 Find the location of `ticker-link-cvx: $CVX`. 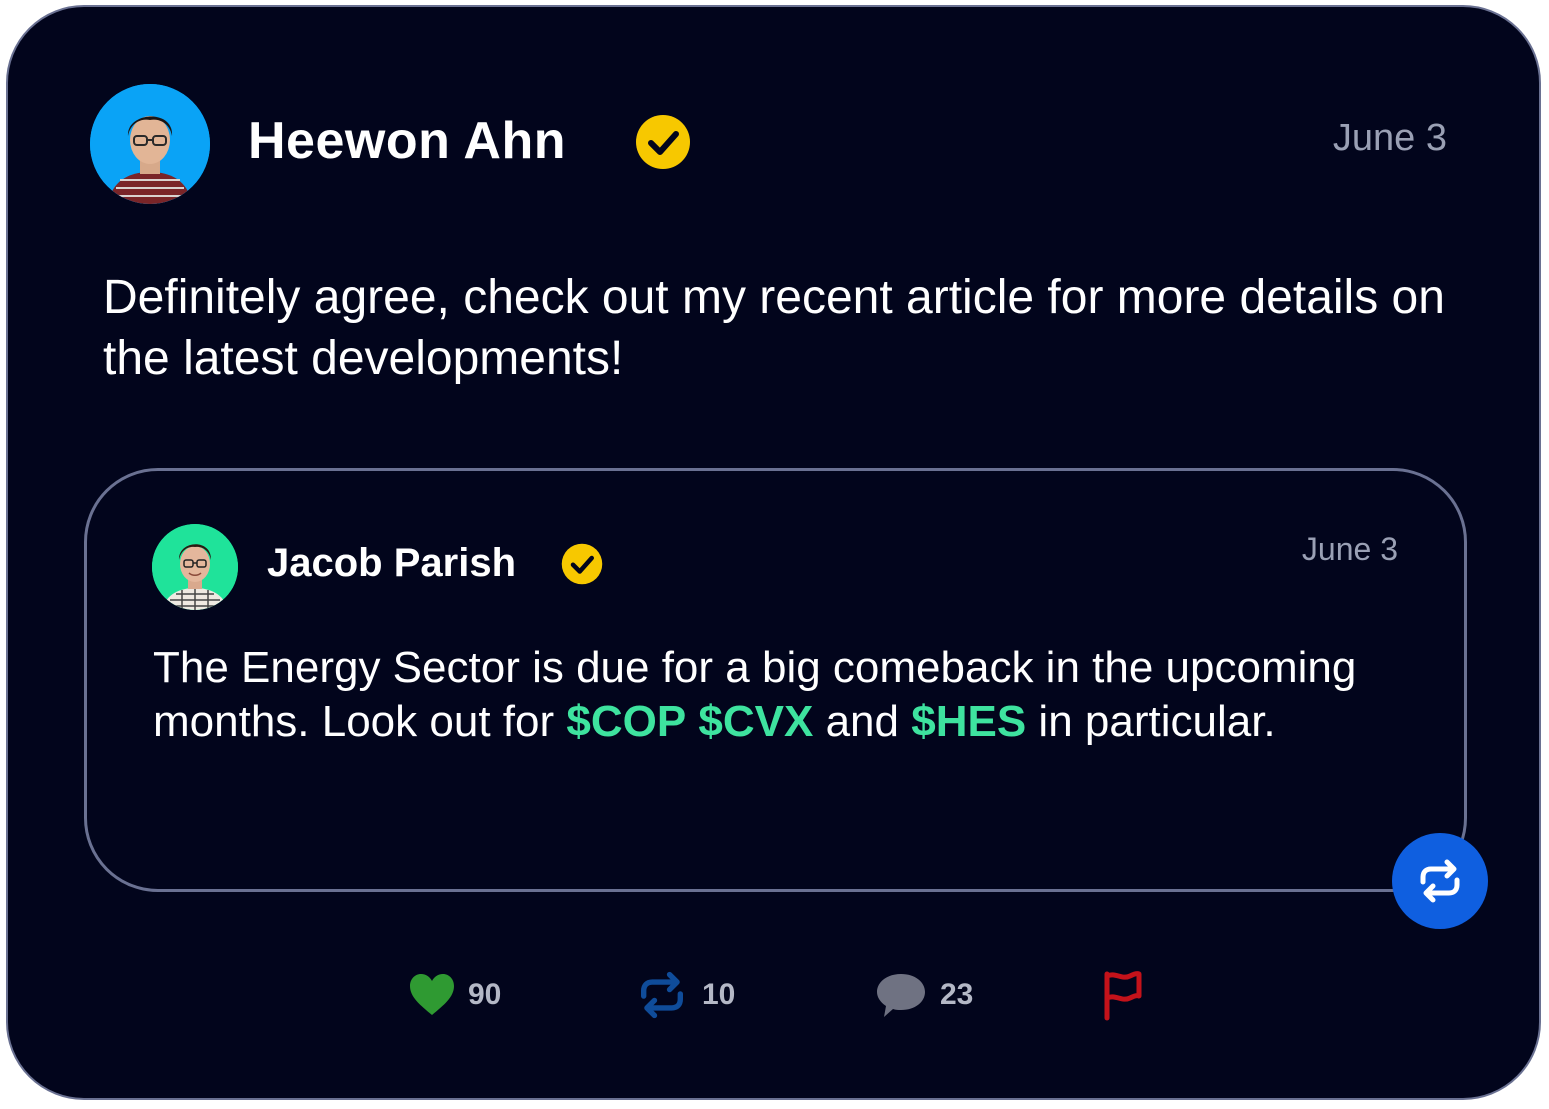

ticker-link-cvx: $CVX is located at coordinates (755, 721).